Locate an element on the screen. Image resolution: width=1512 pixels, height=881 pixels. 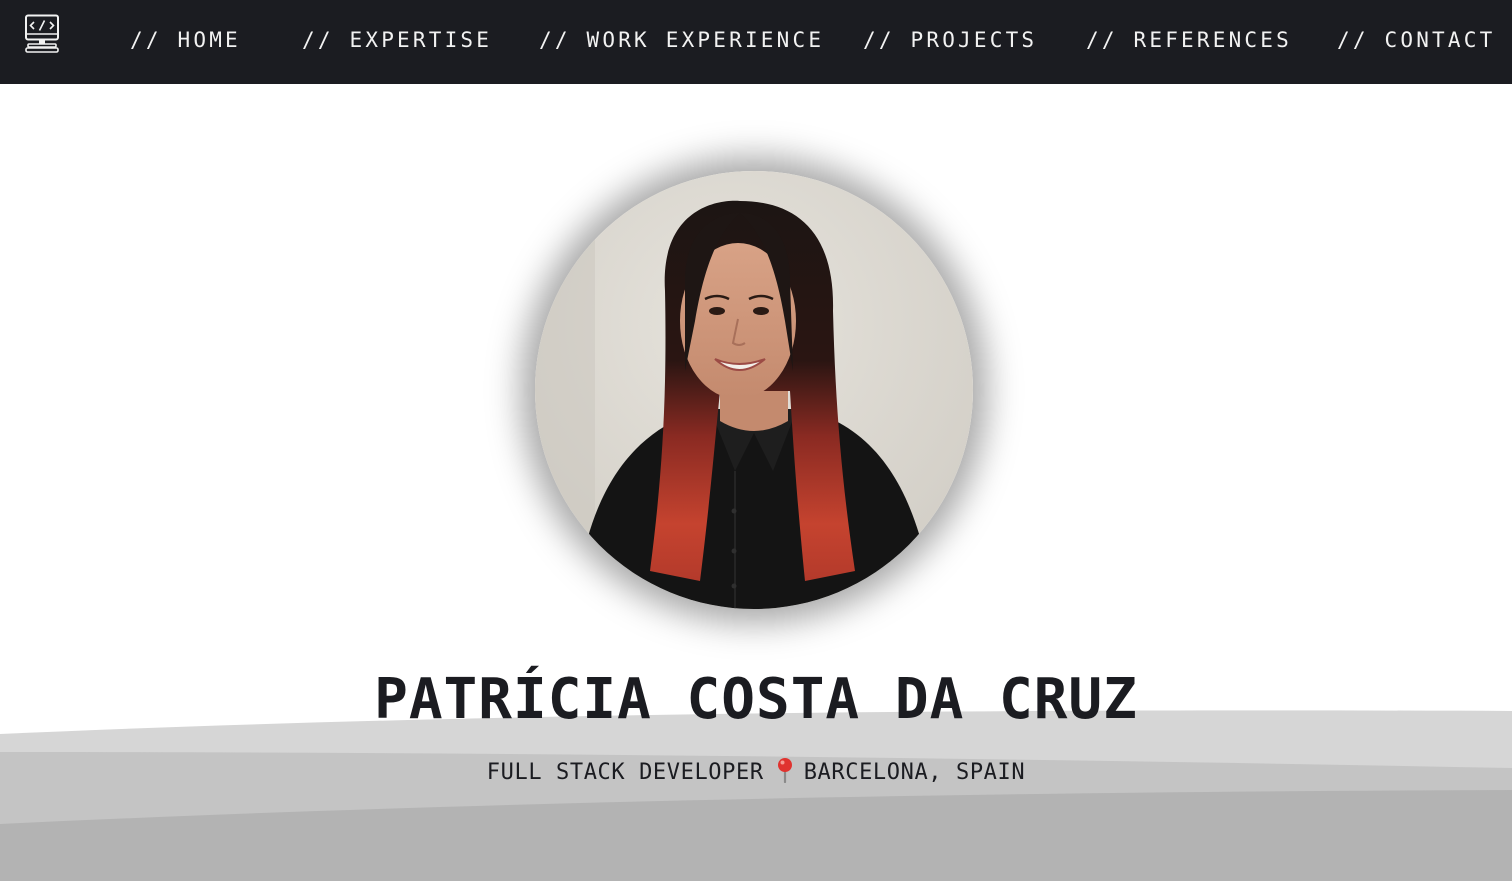
profile-subtitle: FULL STACK DEVELOPER BARCELONA, SPAIN is located at coordinates (756, 773).